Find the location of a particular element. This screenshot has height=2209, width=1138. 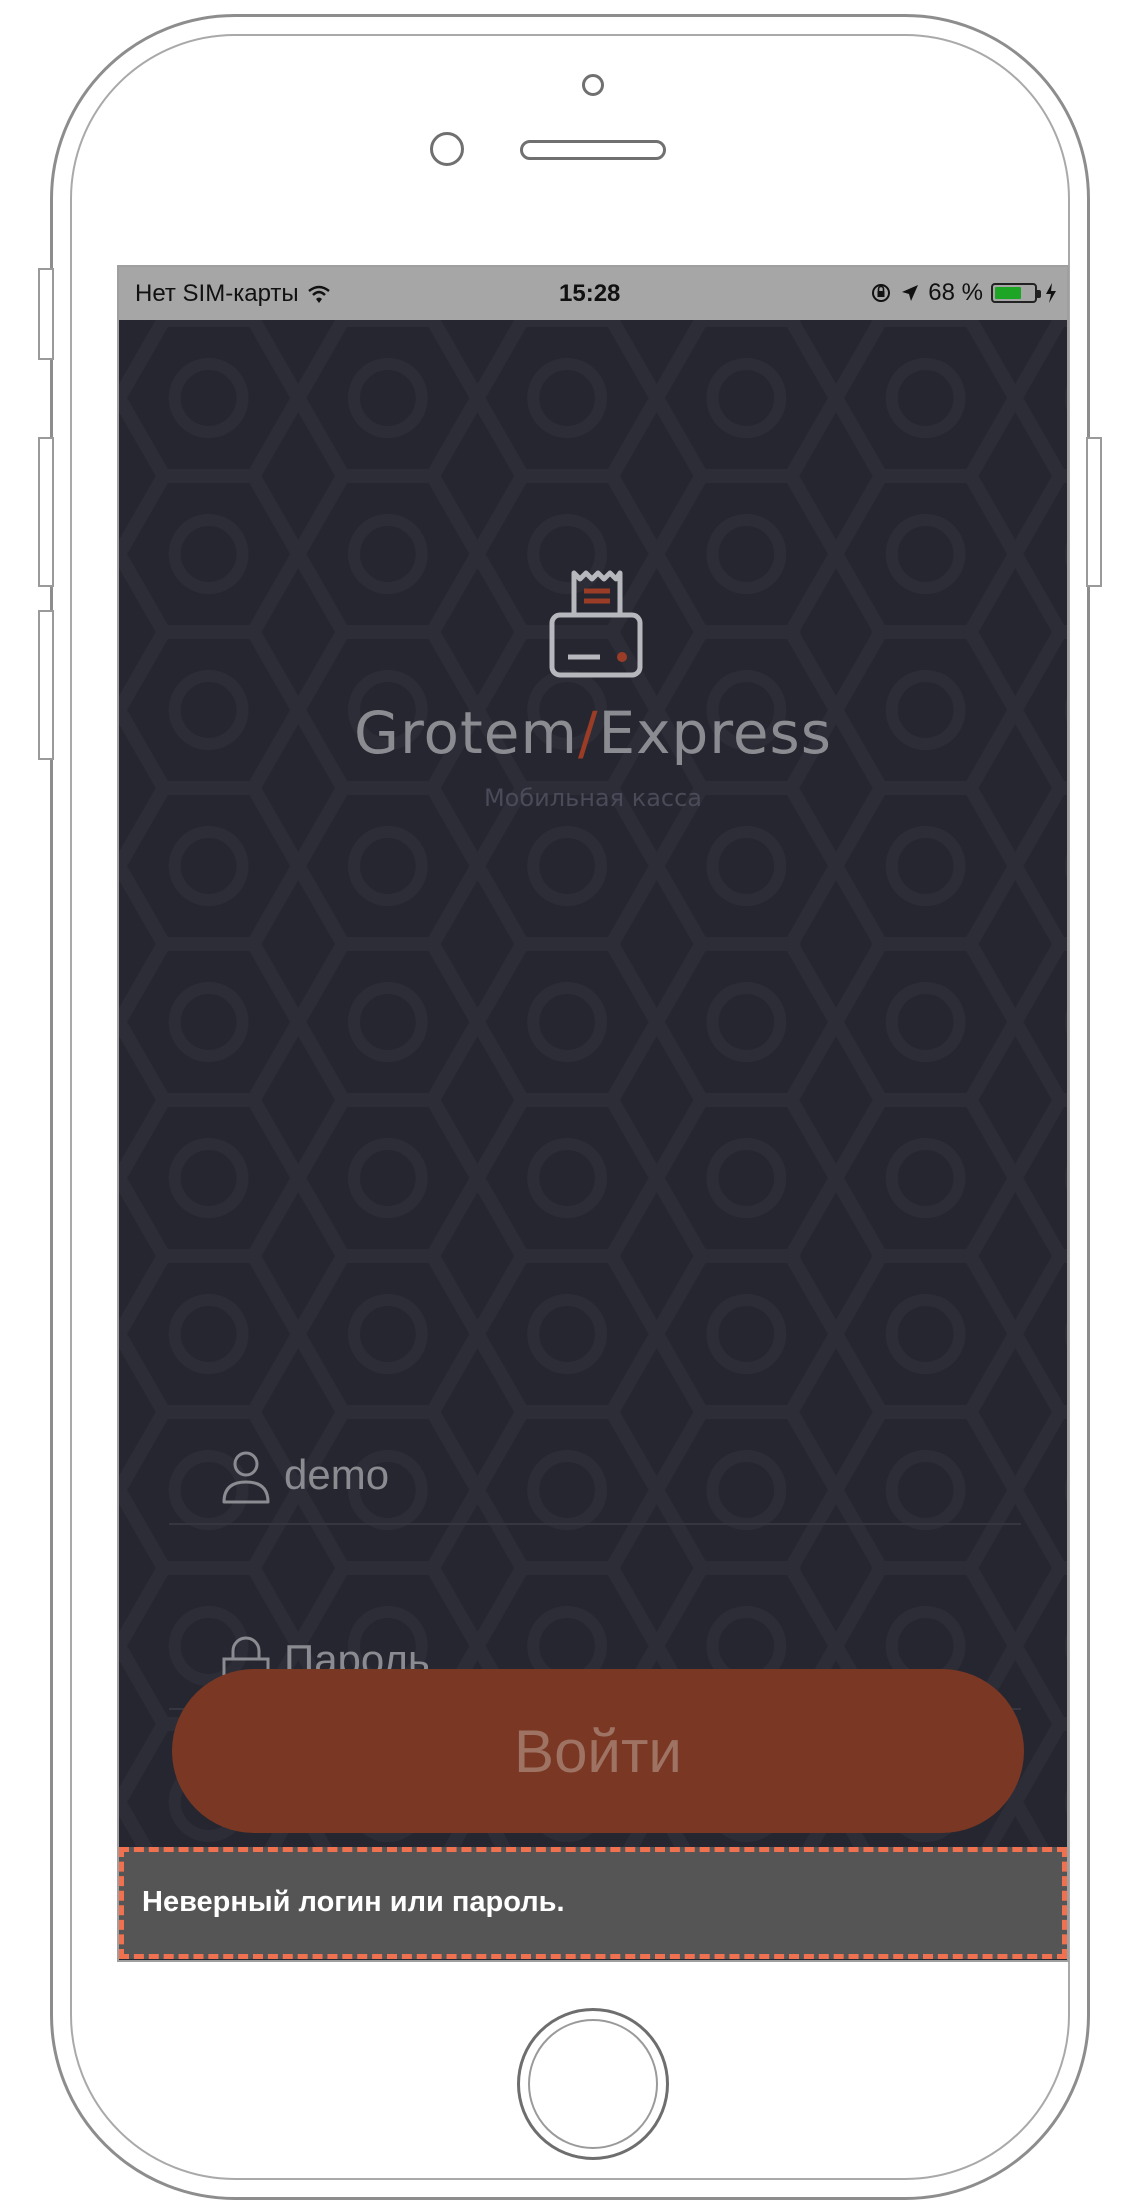

wifi-icon is located at coordinates (318, 294).